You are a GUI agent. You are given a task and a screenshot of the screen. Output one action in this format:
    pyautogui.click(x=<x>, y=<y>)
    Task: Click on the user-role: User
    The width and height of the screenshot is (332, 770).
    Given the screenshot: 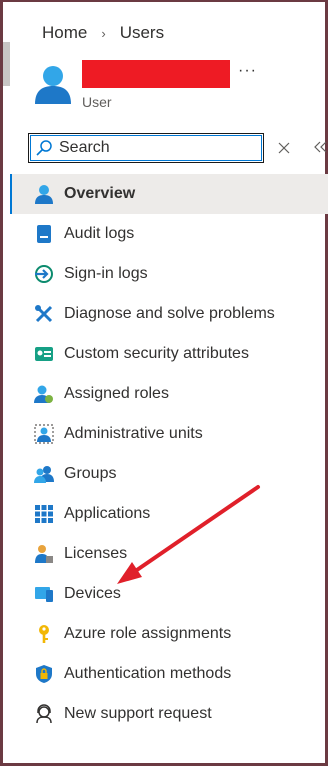 What is the action you would take?
    pyautogui.click(x=97, y=102)
    